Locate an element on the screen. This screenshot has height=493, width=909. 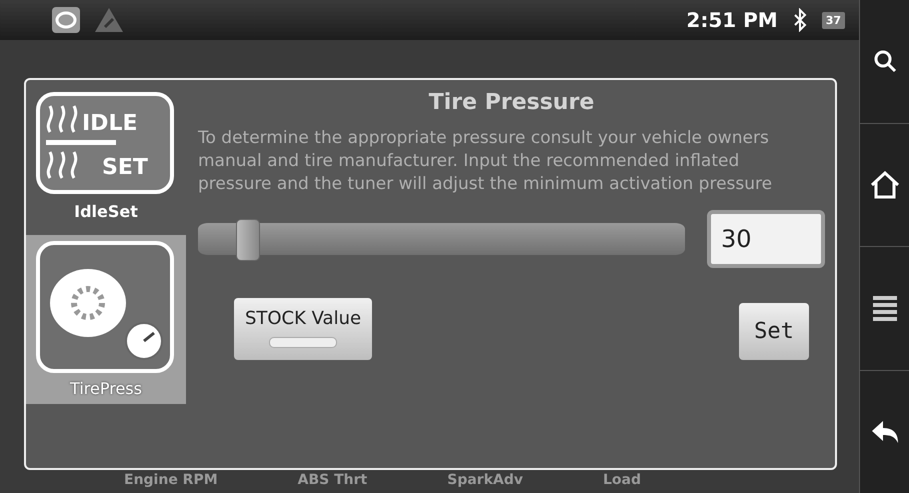
back-icon is located at coordinates (884, 431).